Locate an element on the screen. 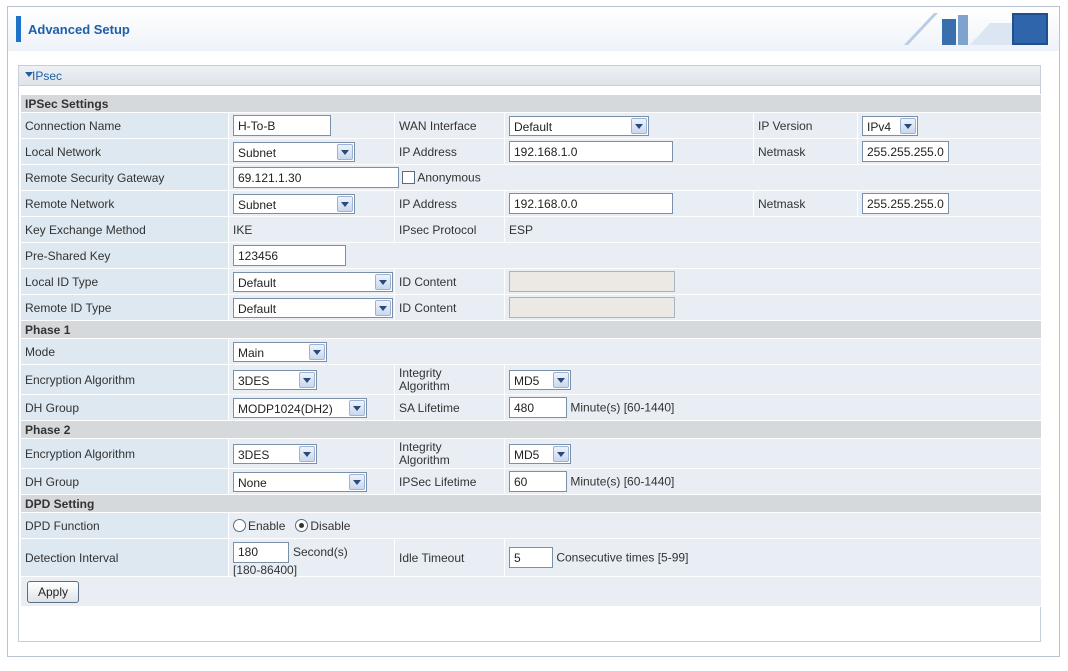  row-local-id-type: Local ID Type Default ID Content is located at coordinates (531, 281).